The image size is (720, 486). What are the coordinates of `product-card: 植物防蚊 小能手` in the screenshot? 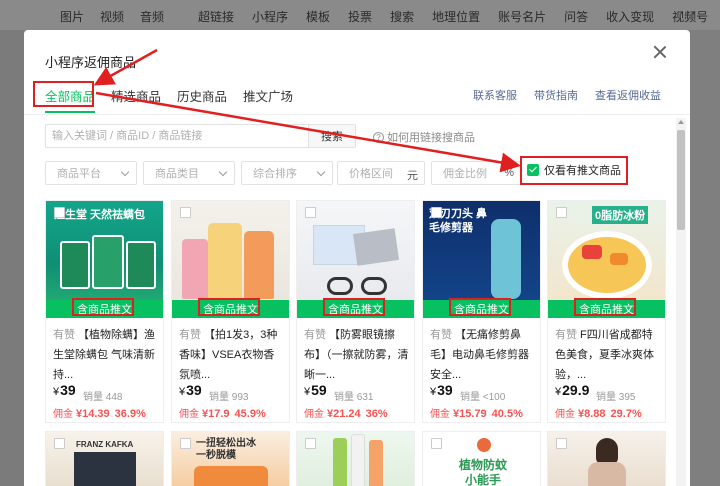 It's located at (481, 458).